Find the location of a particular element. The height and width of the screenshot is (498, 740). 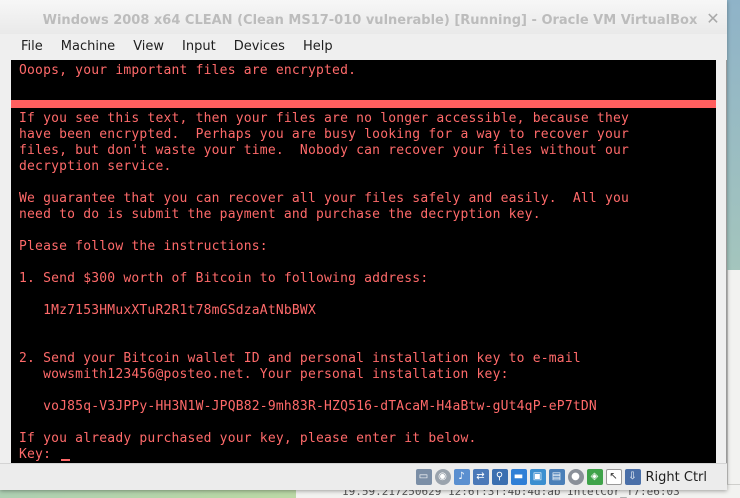

background-window is located at coordinates (733, 384).